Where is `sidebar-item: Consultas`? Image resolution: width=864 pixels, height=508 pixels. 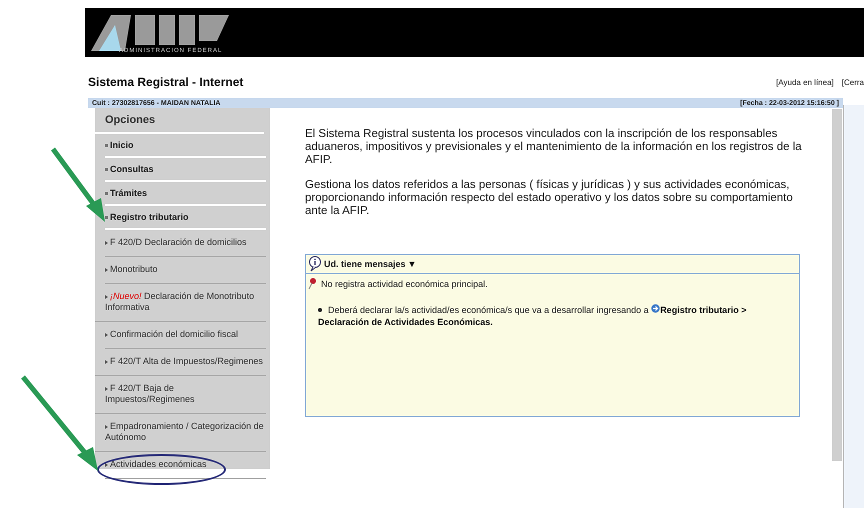
sidebar-item: Consultas is located at coordinates (185, 170).